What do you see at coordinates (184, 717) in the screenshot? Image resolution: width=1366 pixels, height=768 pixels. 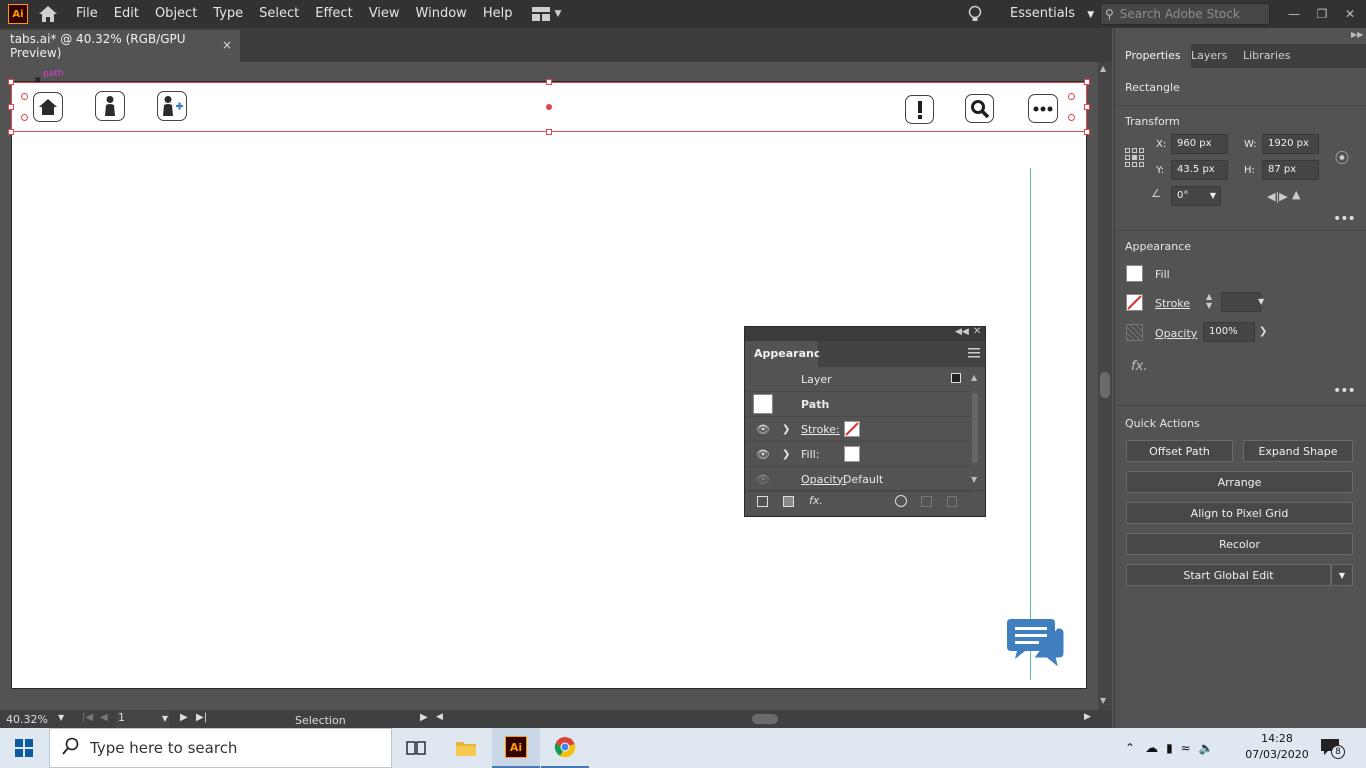 I see `next-artboard-icon: ▶` at bounding box center [184, 717].